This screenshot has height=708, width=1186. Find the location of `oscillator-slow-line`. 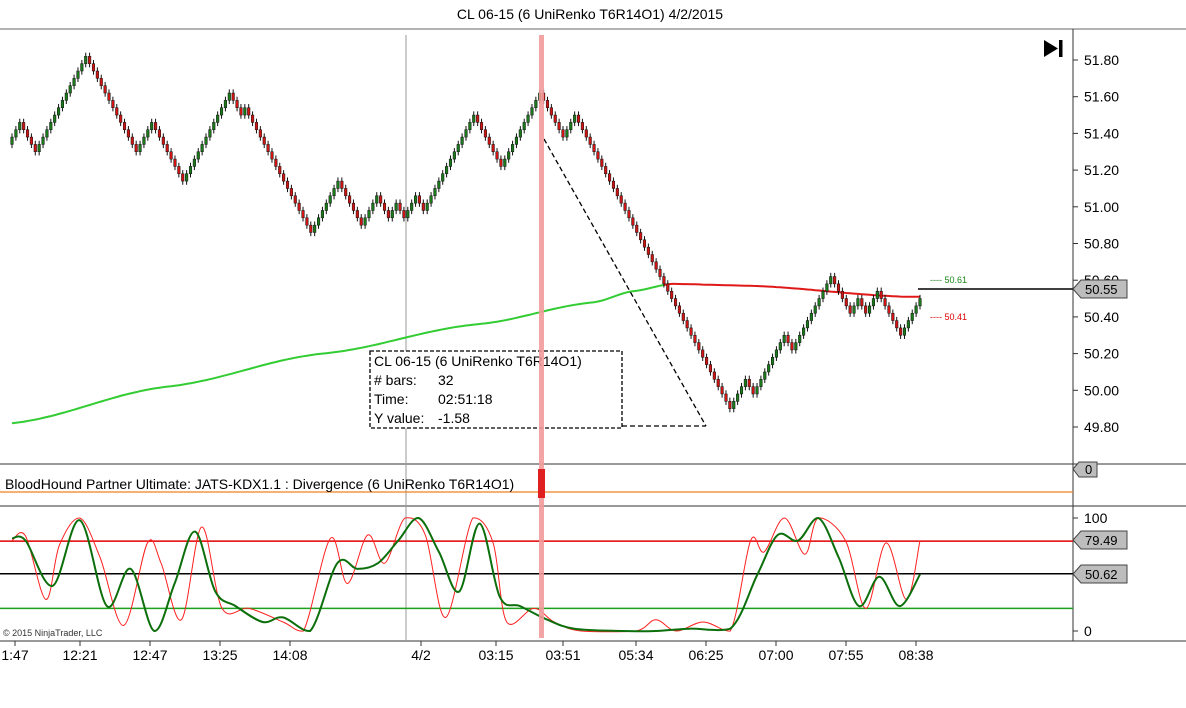

oscillator-slow-line is located at coordinates (466, 575).